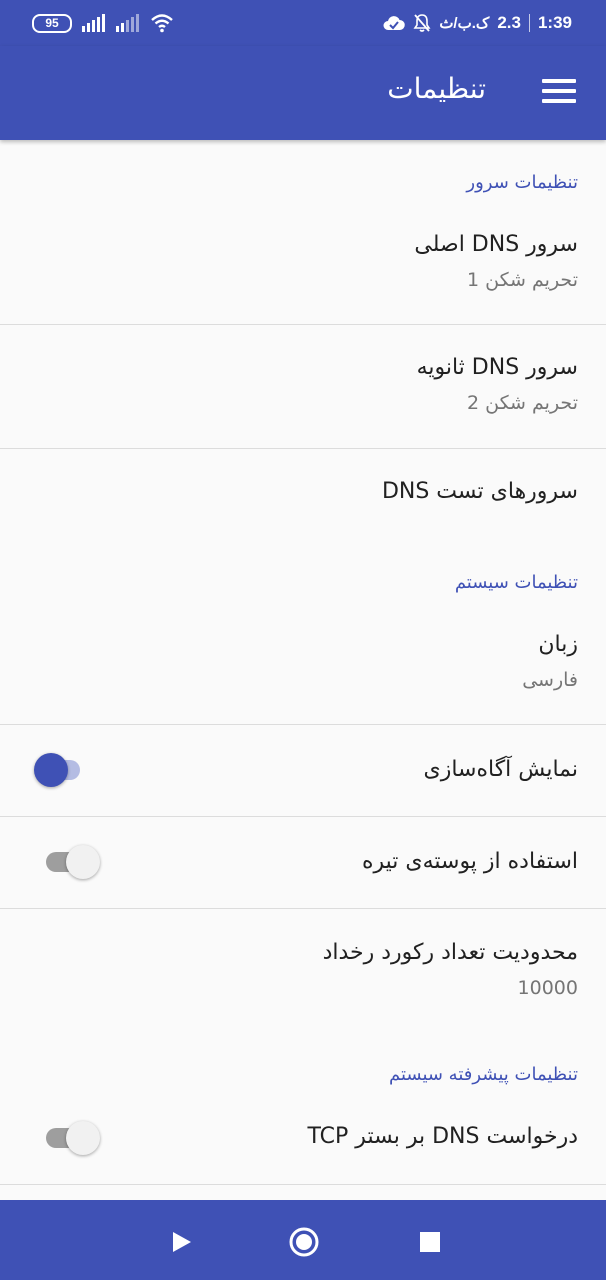 Image resolution: width=606 pixels, height=1280 pixels. What do you see at coordinates (522, 403) in the screenshot?
I see `pref-secondary-dns-summary: تحریم شکن 2` at bounding box center [522, 403].